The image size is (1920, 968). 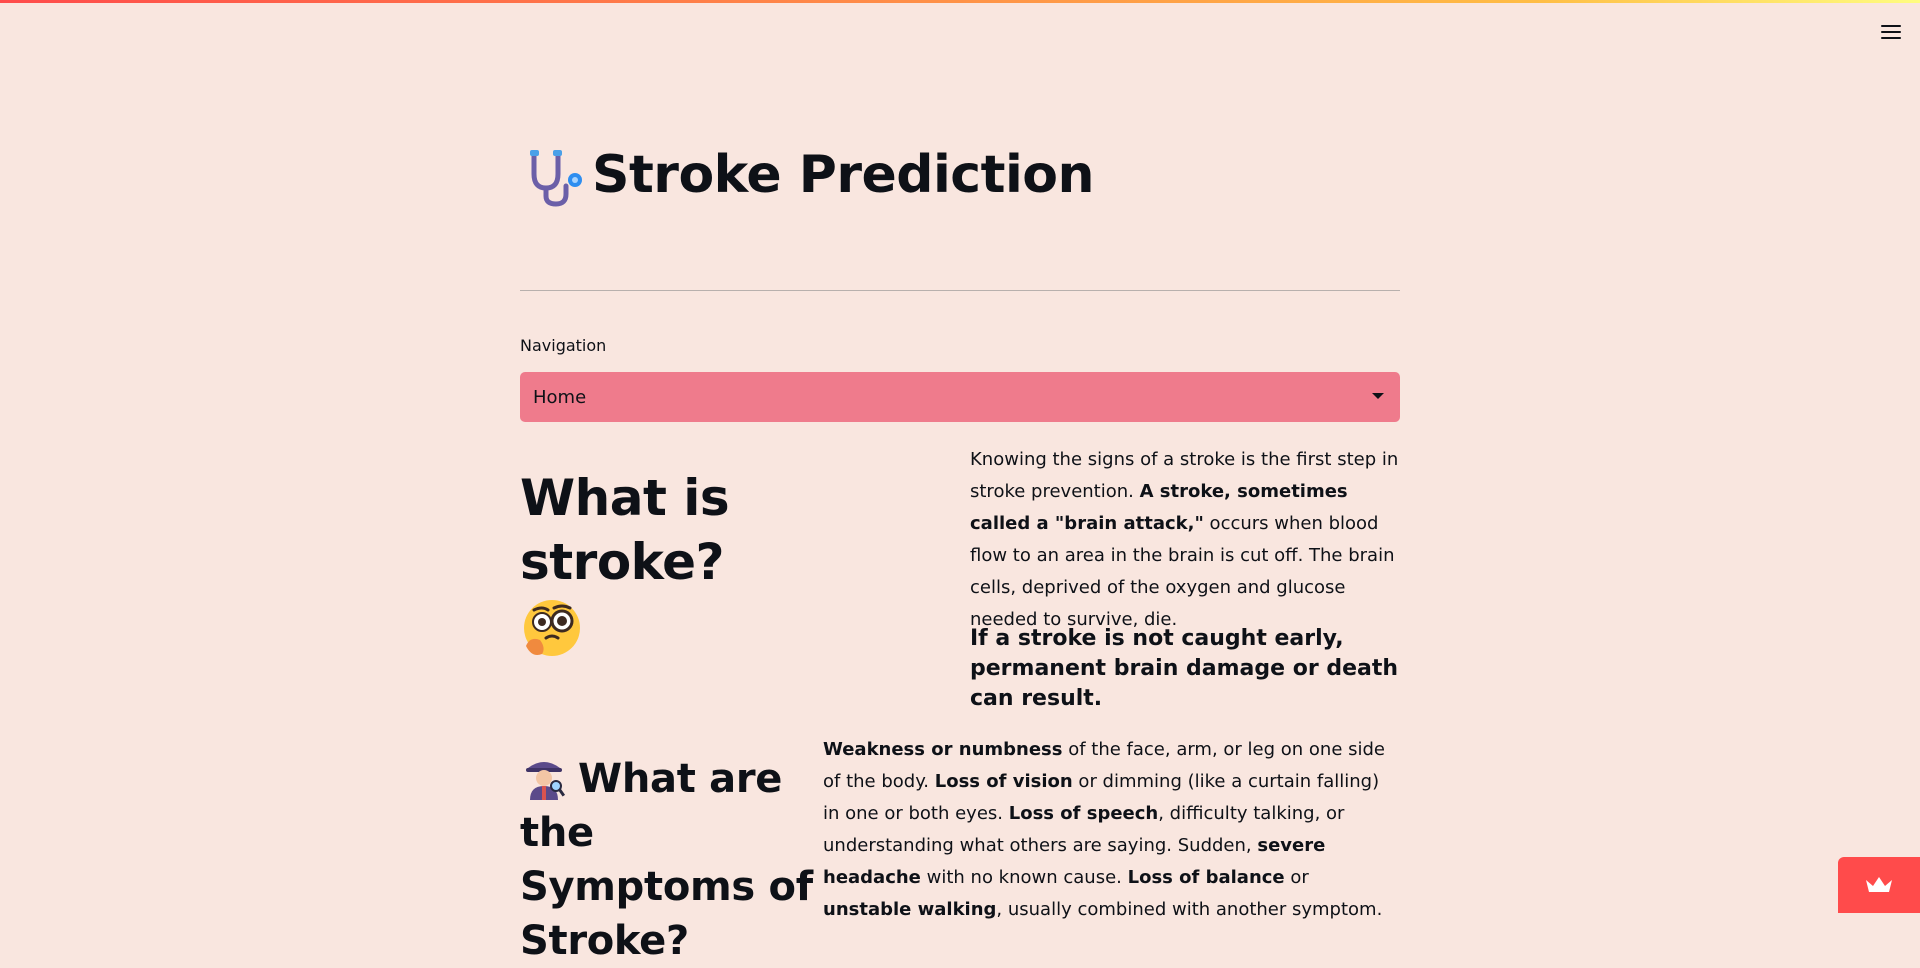 What do you see at coordinates (1296, 877) in the screenshot?
I see `symptom-text-5: or` at bounding box center [1296, 877].